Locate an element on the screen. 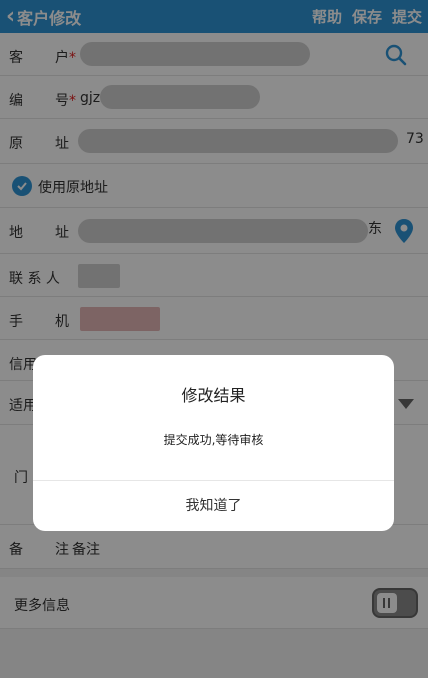 This screenshot has height=678, width=428. acknowledge-button: 我知道了 is located at coordinates (213, 506).